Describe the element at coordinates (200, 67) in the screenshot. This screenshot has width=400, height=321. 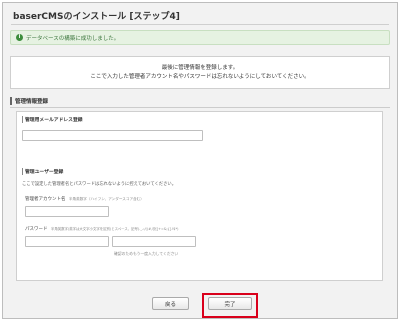
I see `notice-line-1: 最後に管理情報を登録します。` at that location.